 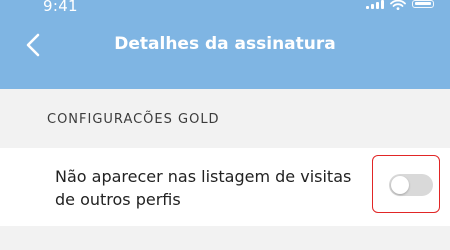 I want to click on status-bar: 9:41, so click(x=225, y=10).